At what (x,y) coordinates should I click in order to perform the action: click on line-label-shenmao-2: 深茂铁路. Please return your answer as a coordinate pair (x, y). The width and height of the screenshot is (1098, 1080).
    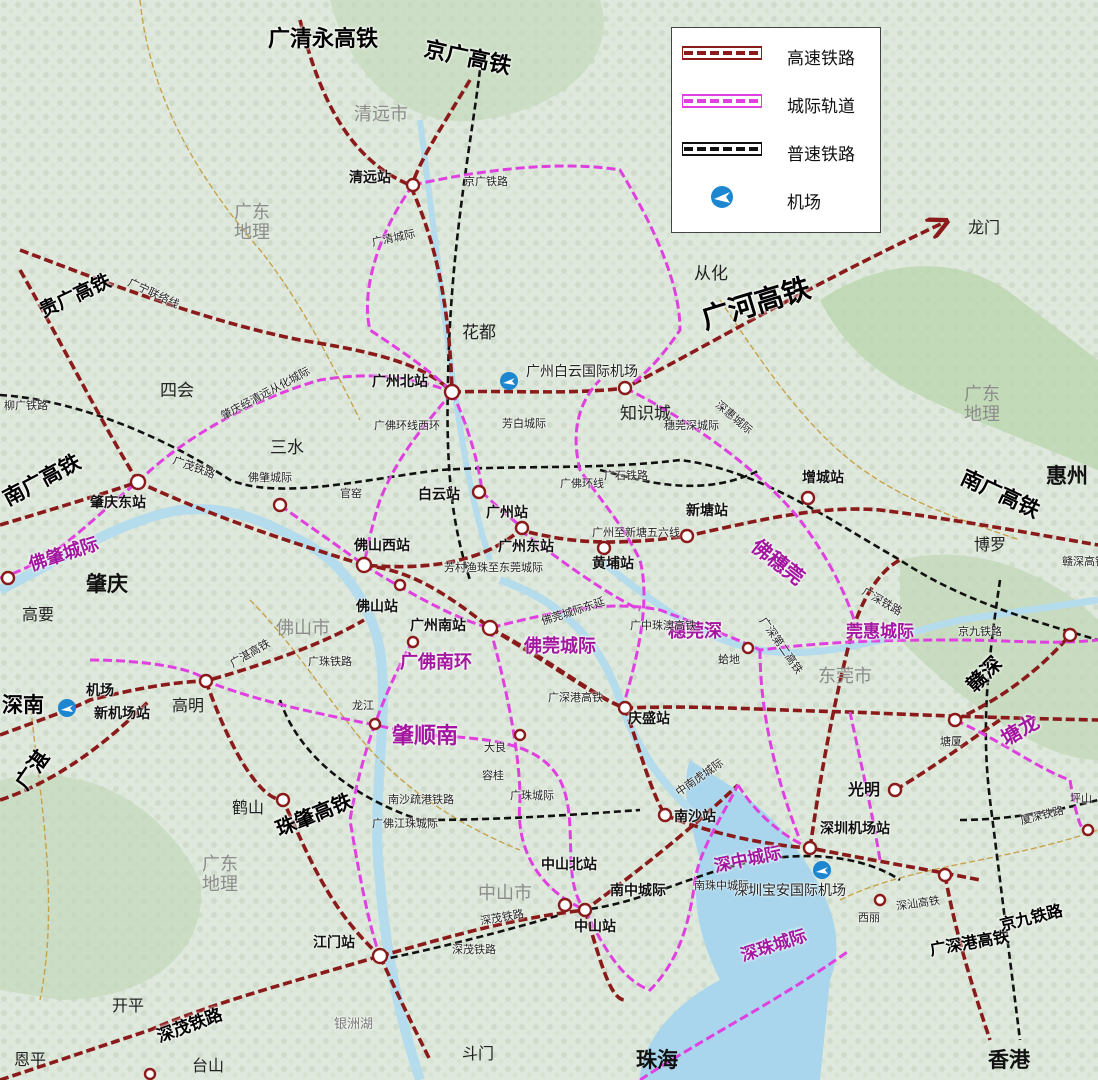
    Looking at the image, I should click on (474, 949).